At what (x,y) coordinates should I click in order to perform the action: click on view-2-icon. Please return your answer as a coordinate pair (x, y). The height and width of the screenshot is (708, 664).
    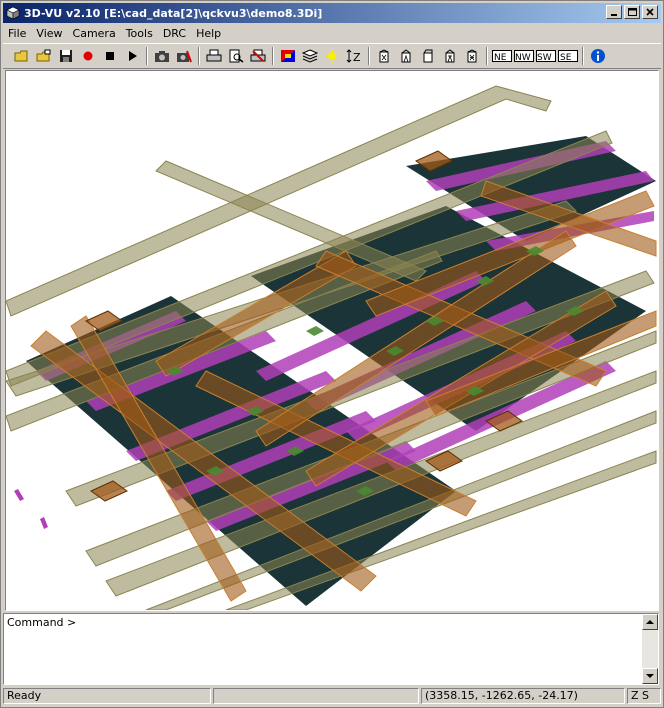
    Looking at the image, I should click on (406, 56).